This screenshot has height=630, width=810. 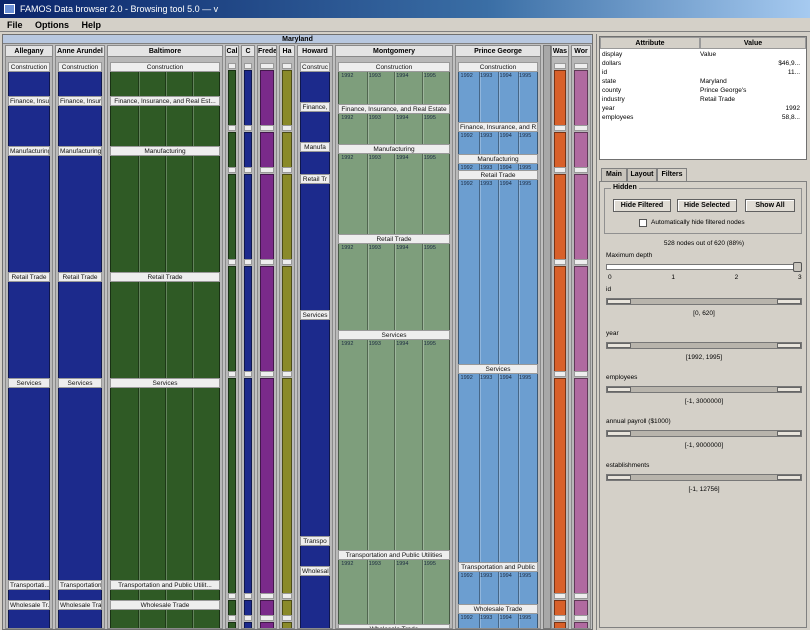 What do you see at coordinates (560, 51) in the screenshot?
I see `county-label: Was` at bounding box center [560, 51].